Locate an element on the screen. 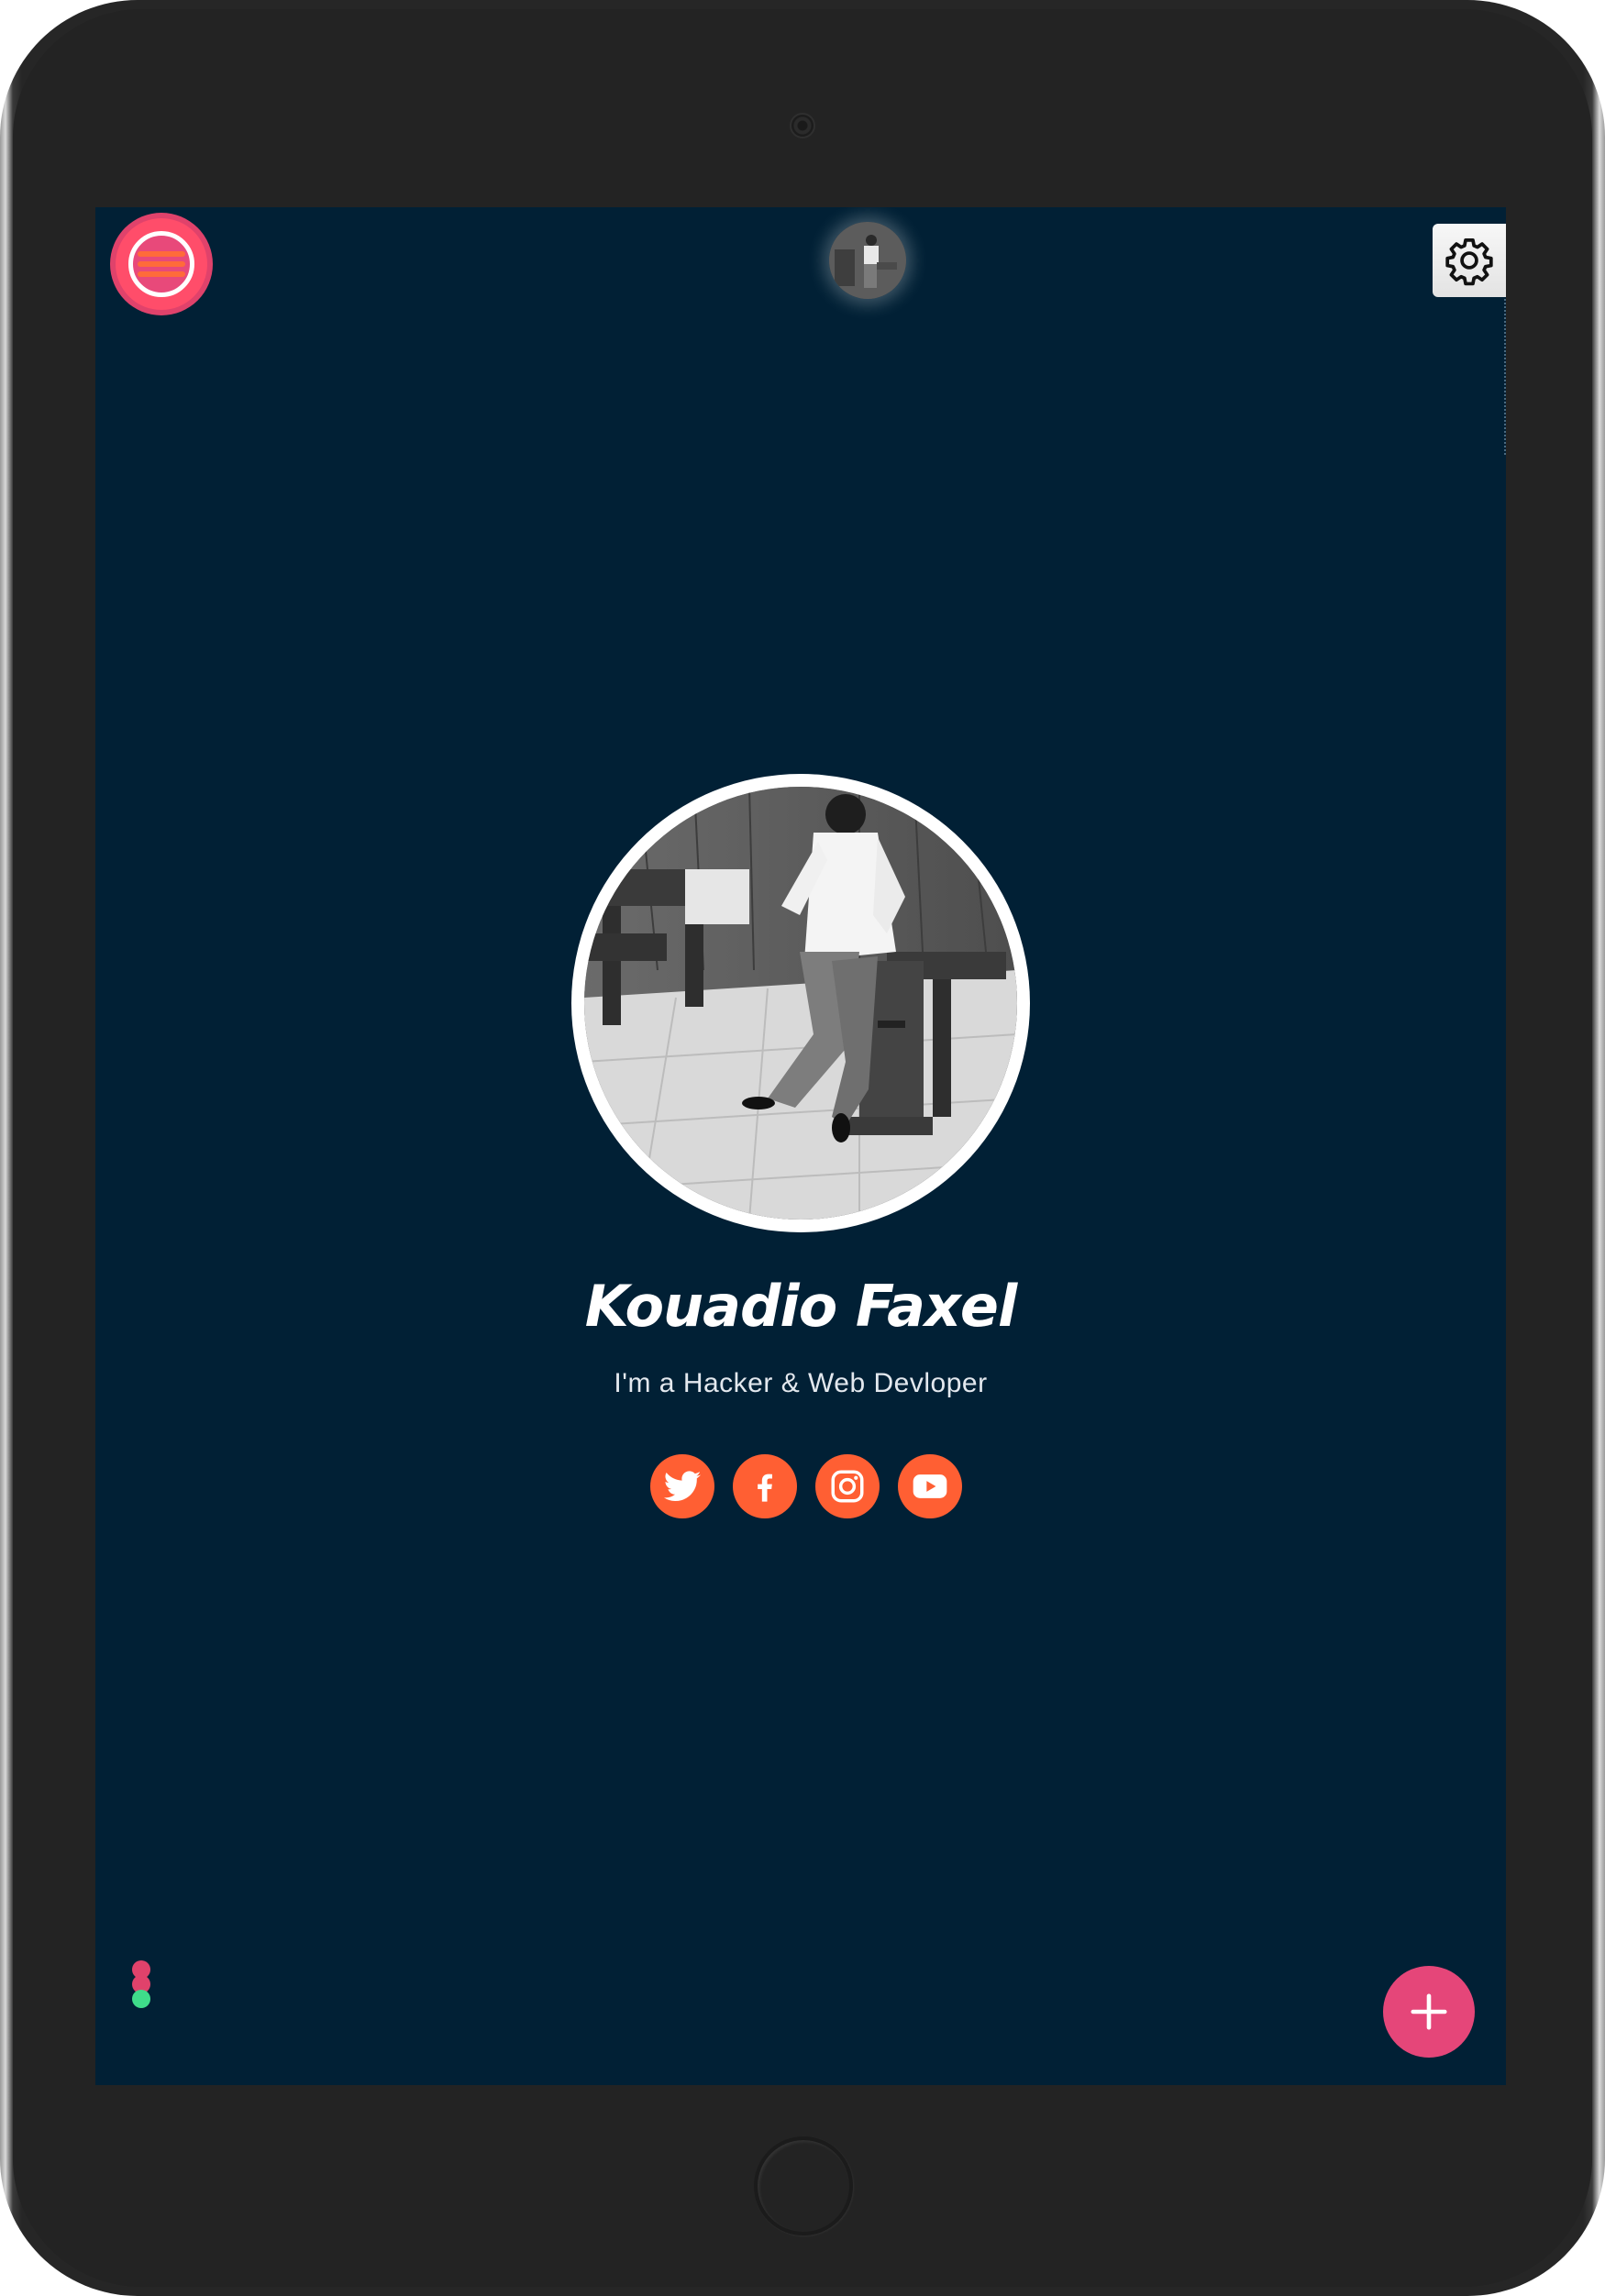 This screenshot has width=1605, height=2296. facebook-button is located at coordinates (765, 1486).